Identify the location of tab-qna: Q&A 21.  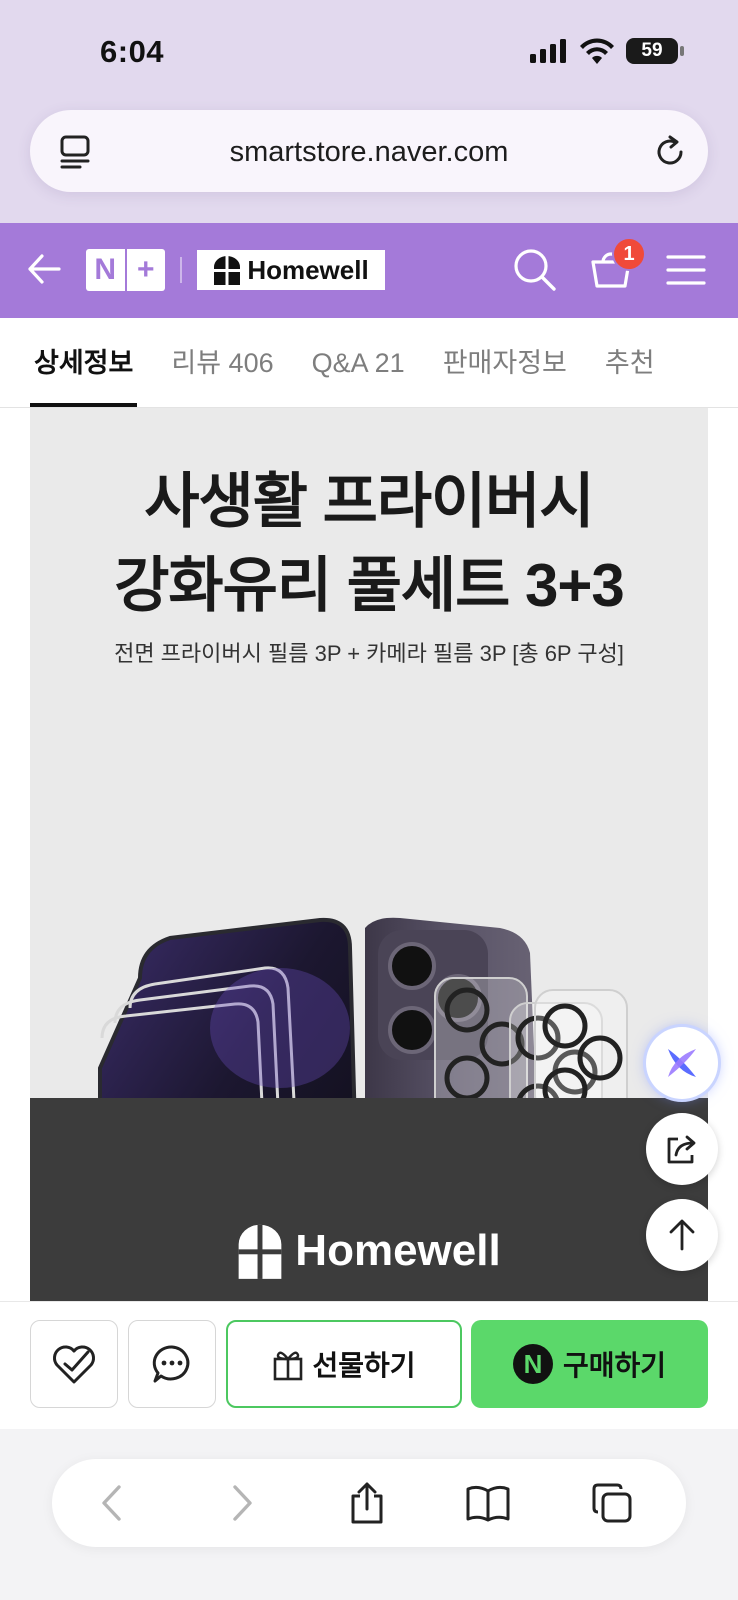
(358, 362).